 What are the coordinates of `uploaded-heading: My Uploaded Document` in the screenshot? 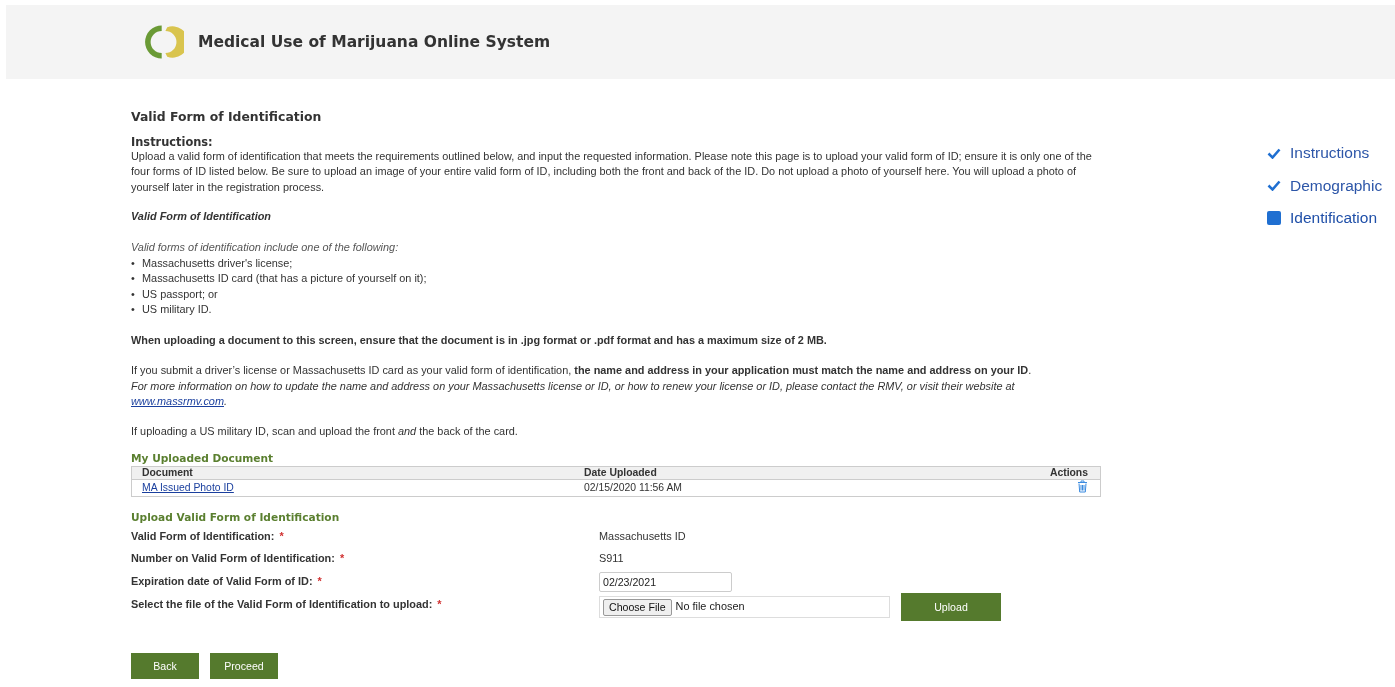 It's located at (203, 458).